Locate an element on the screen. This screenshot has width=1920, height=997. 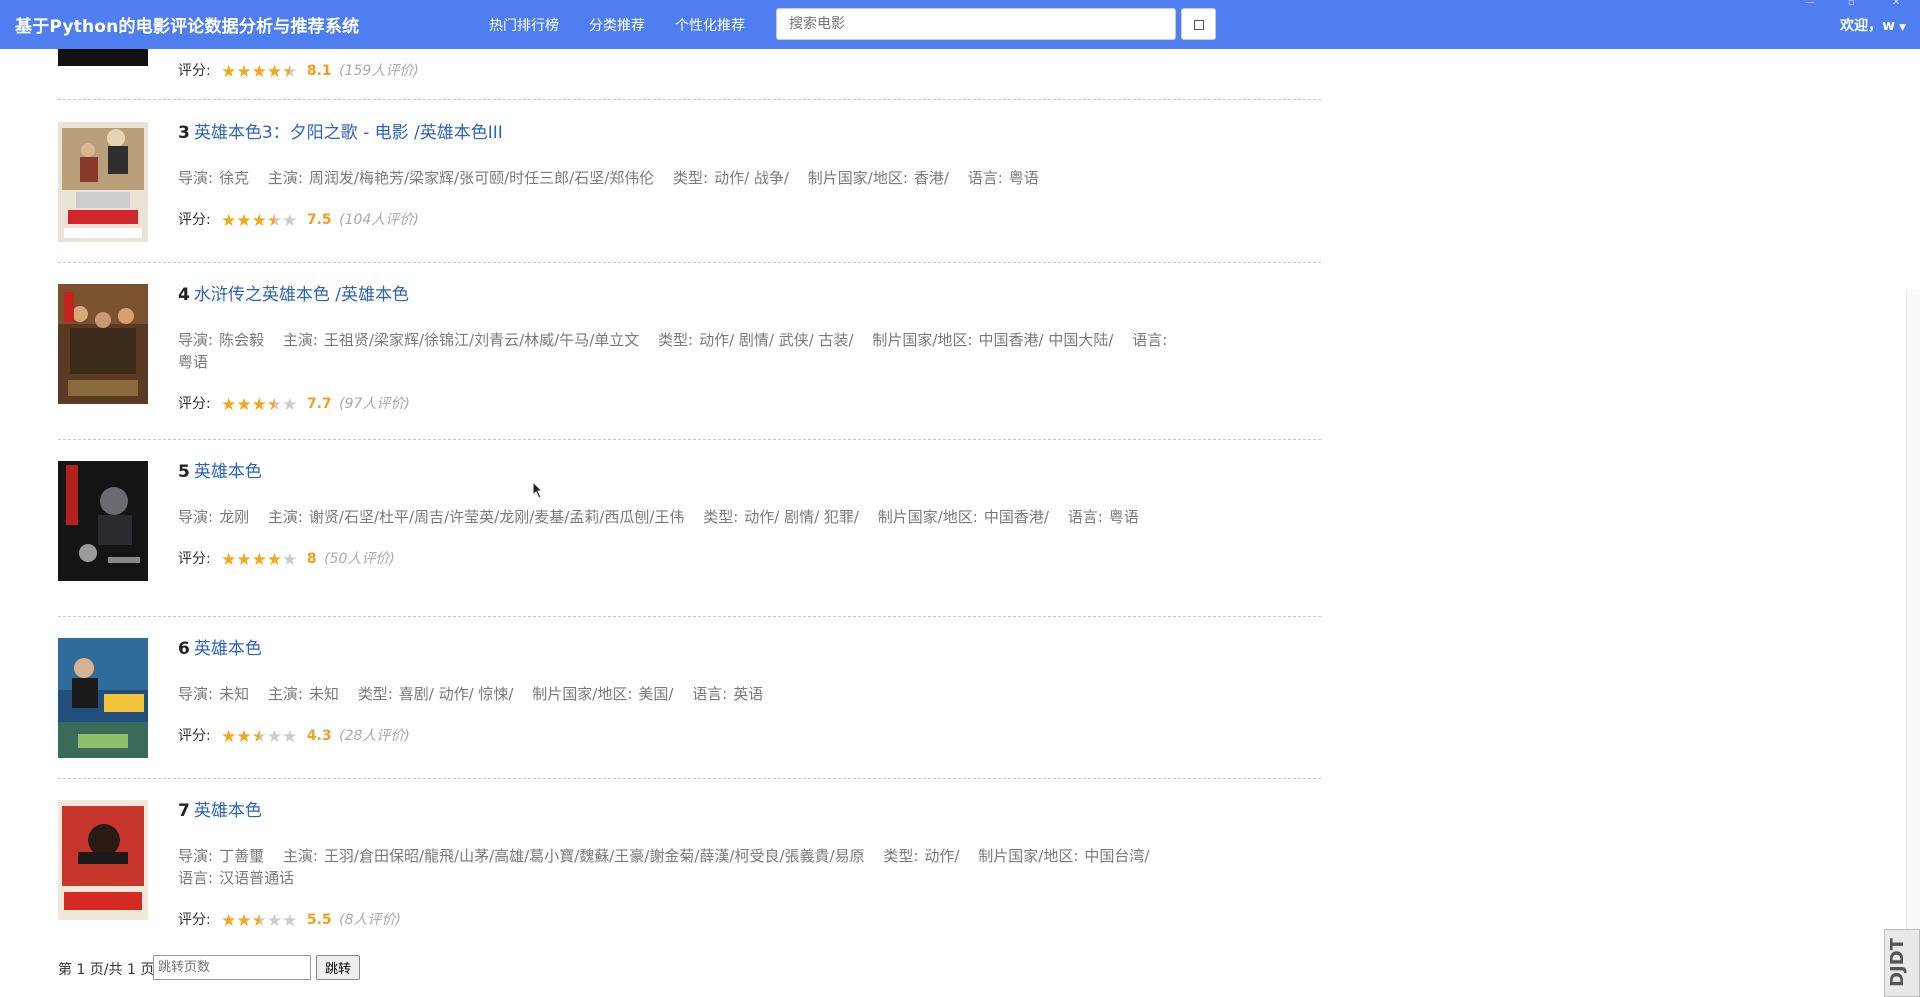
jump-button: 跳转 is located at coordinates (338, 967).